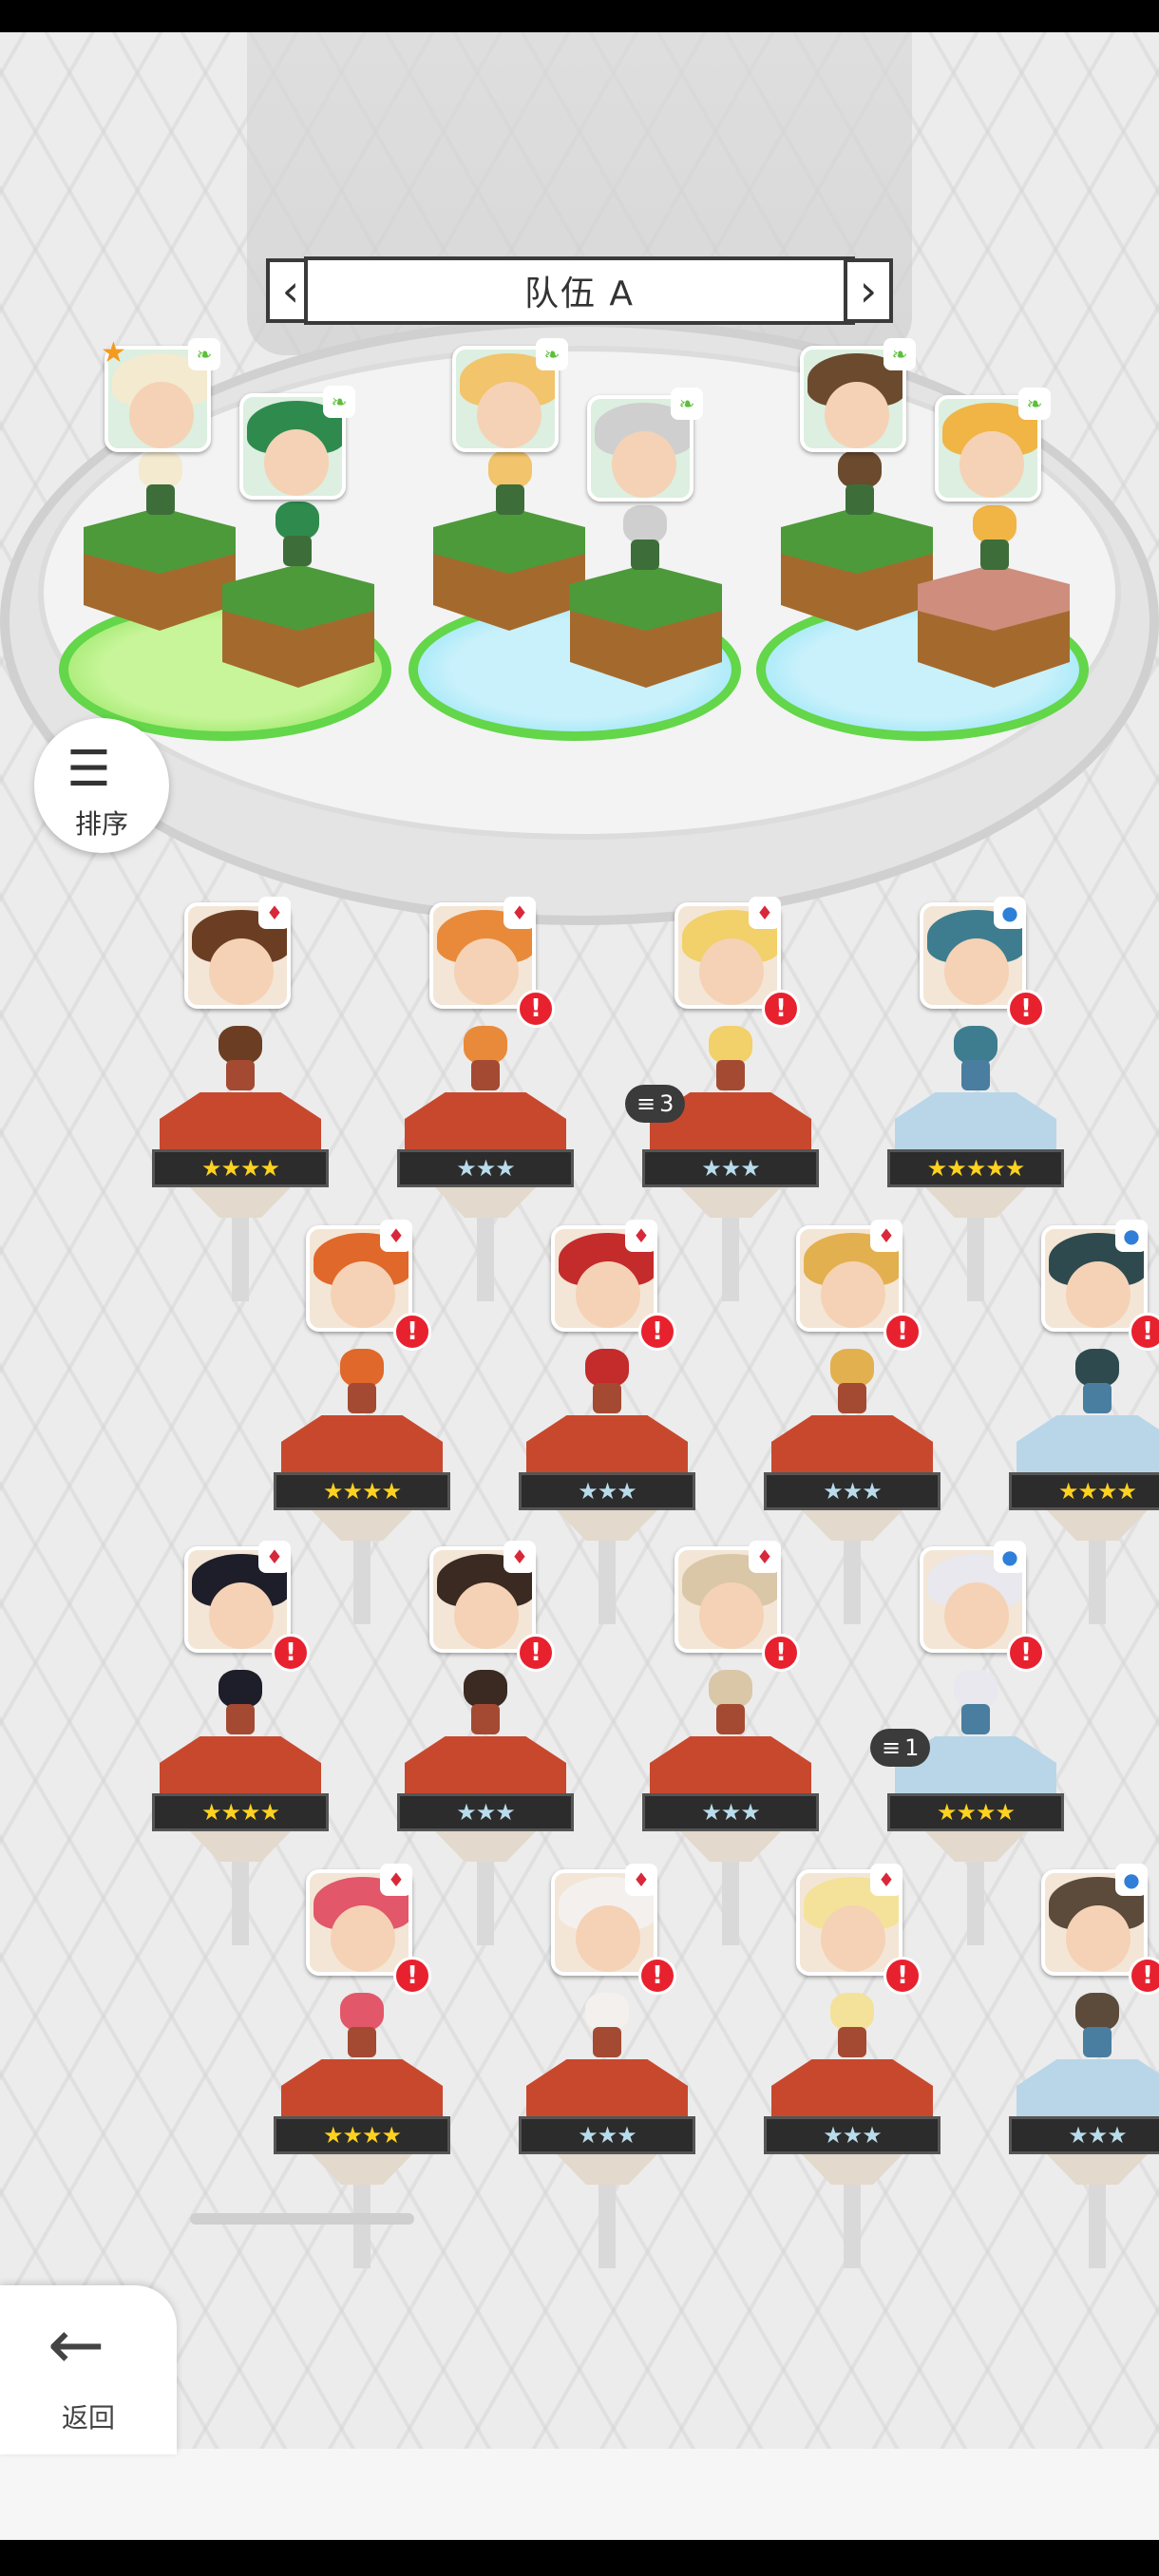 The width and height of the screenshot is (1159, 2576). What do you see at coordinates (912, 1747) in the screenshot?
I see `duplicate-count: 1` at bounding box center [912, 1747].